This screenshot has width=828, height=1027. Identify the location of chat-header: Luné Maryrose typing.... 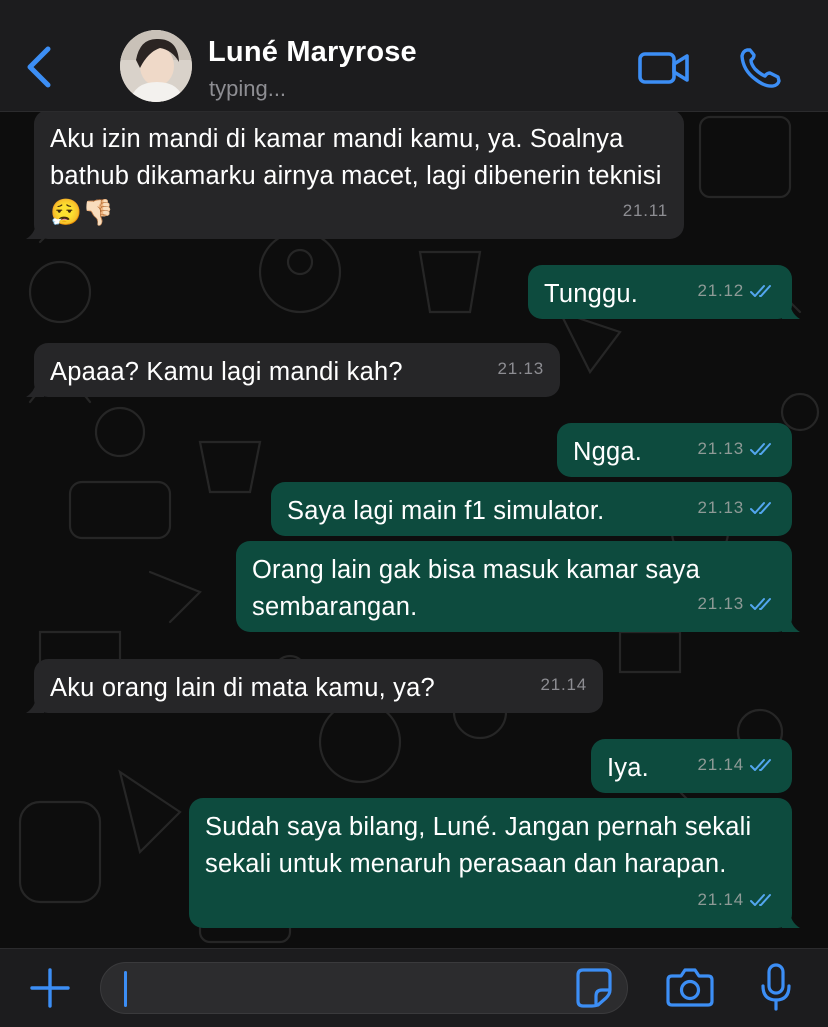
(414, 56).